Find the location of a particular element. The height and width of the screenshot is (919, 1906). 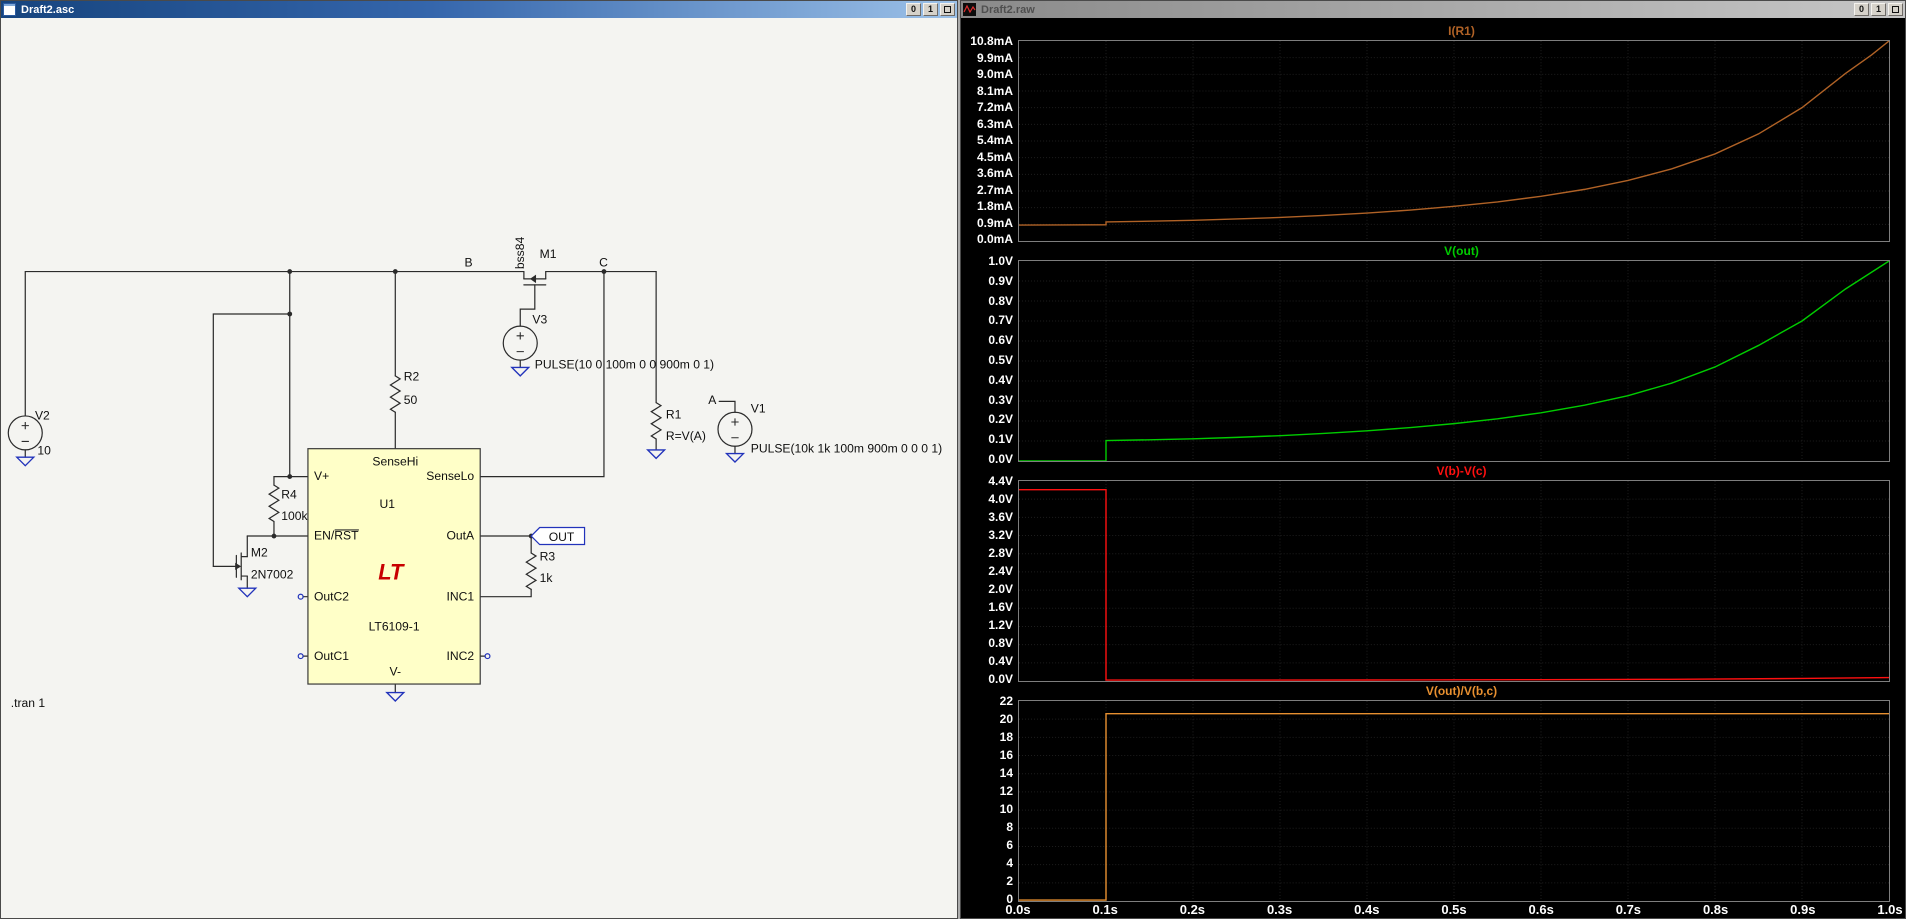

plot-area-ratio is located at coordinates (1454, 801).